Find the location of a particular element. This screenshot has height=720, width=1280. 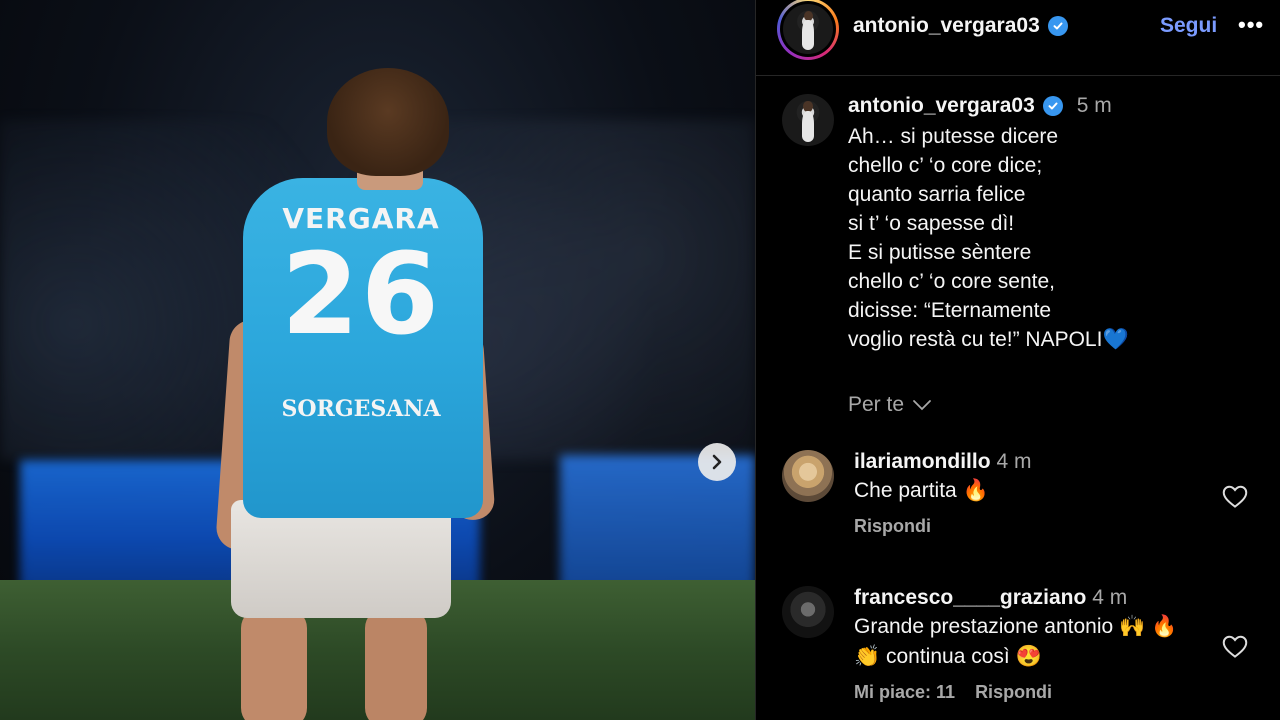

blue-heart-emoji: 💙 is located at coordinates (1115, 339).